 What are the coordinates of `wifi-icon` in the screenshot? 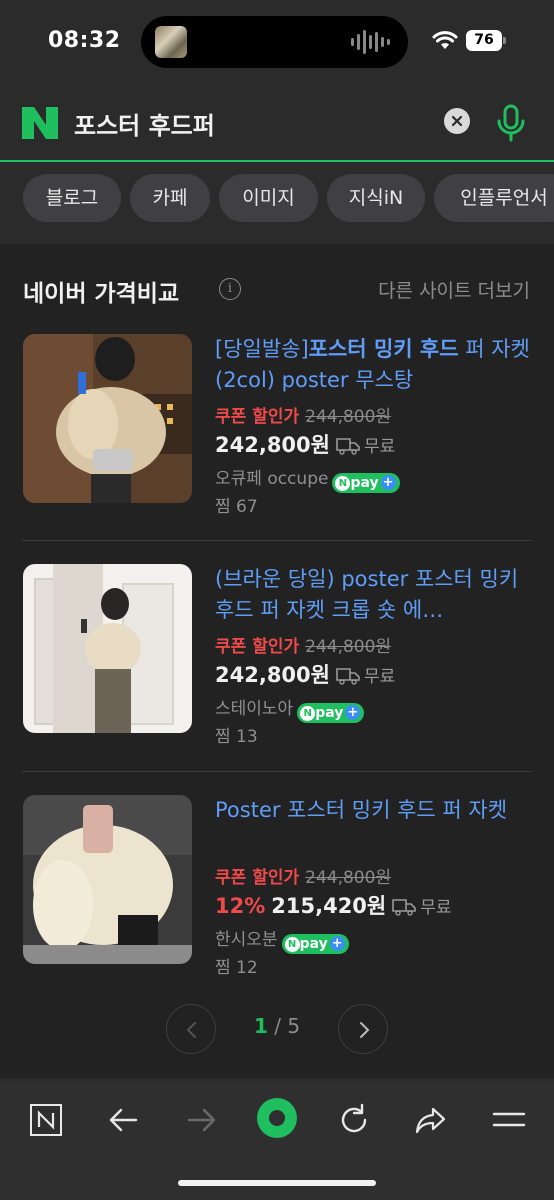 It's located at (445, 40).